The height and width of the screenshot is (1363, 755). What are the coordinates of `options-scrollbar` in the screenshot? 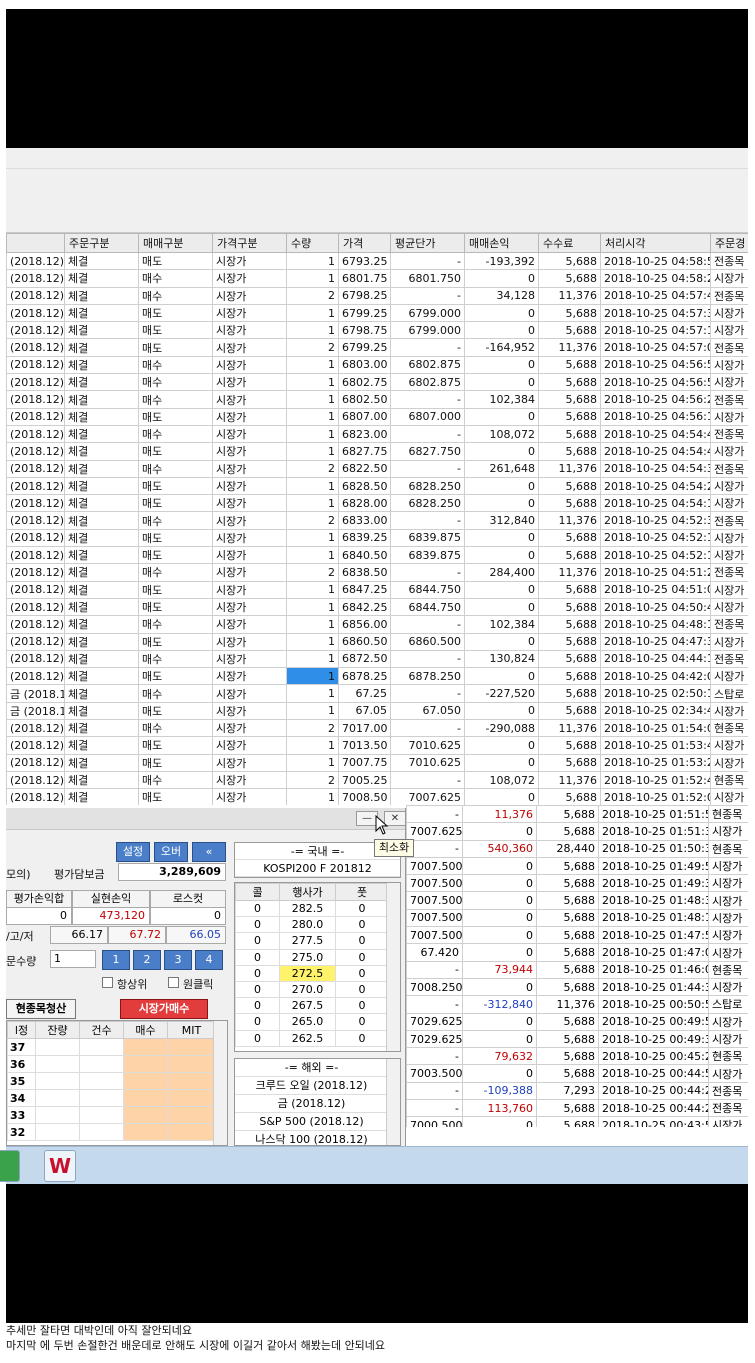 It's located at (393, 967).